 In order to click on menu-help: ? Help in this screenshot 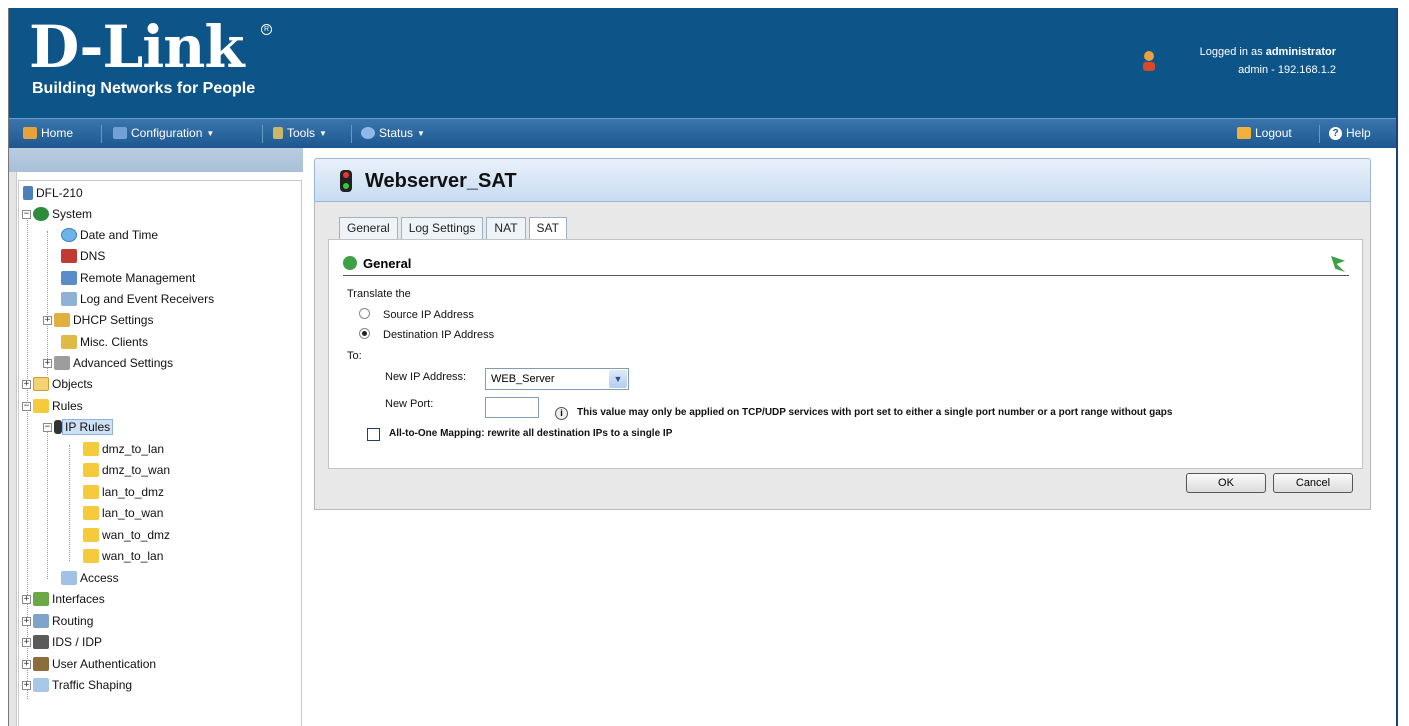, I will do `click(1350, 133)`.